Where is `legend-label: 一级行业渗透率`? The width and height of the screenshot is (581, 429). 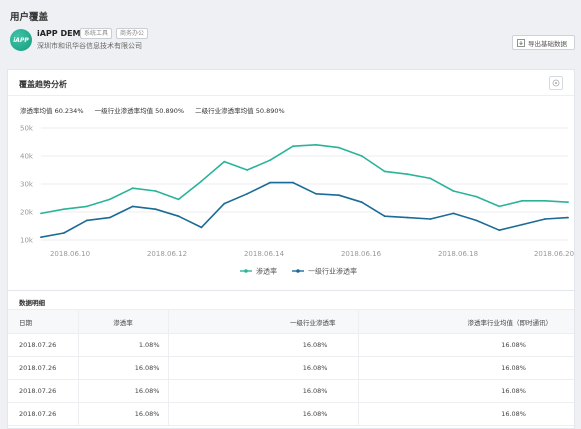
legend-label: 一级行业渗透率 is located at coordinates (332, 271).